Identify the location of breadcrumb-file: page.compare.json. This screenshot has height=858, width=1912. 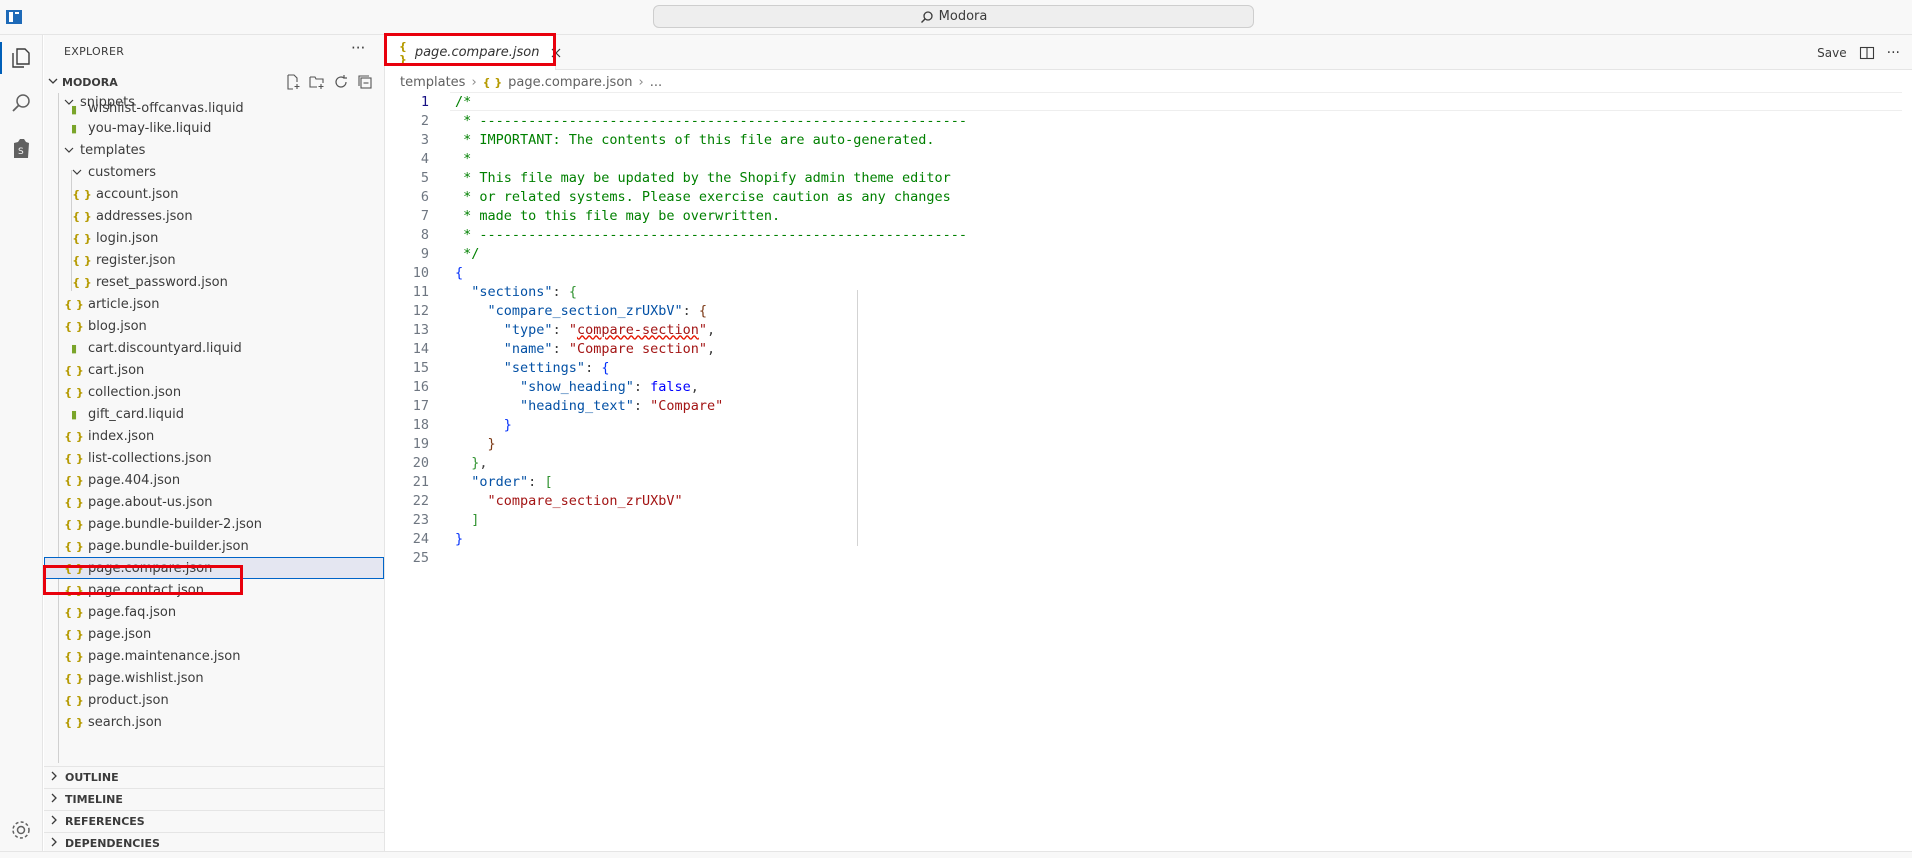
(570, 82).